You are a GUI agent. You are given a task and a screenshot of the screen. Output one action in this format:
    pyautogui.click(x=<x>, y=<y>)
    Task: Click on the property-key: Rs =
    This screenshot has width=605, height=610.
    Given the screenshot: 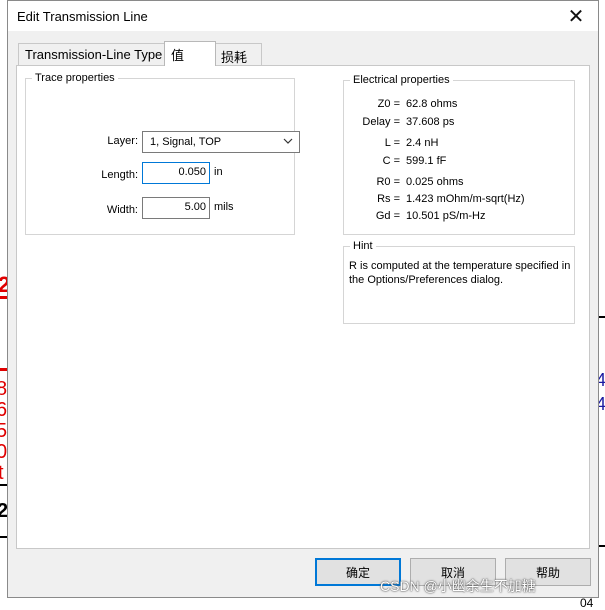 What is the action you would take?
    pyautogui.click(x=388, y=199)
    